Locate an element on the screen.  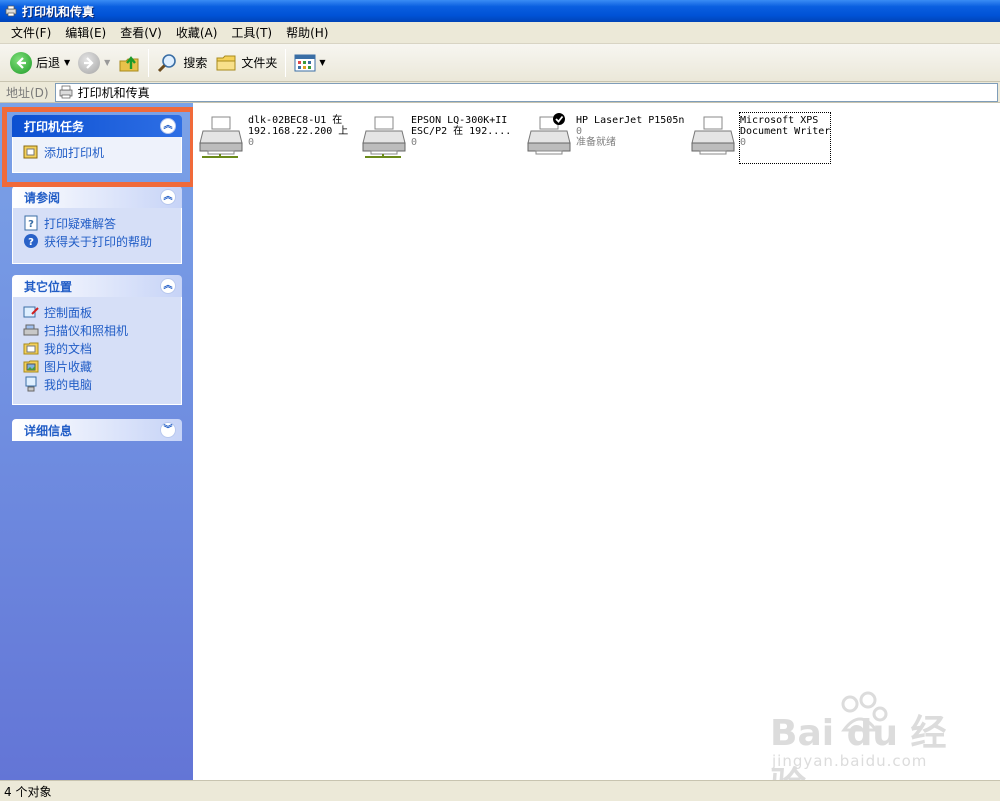
folder-icon is located at coordinates (226, 62).